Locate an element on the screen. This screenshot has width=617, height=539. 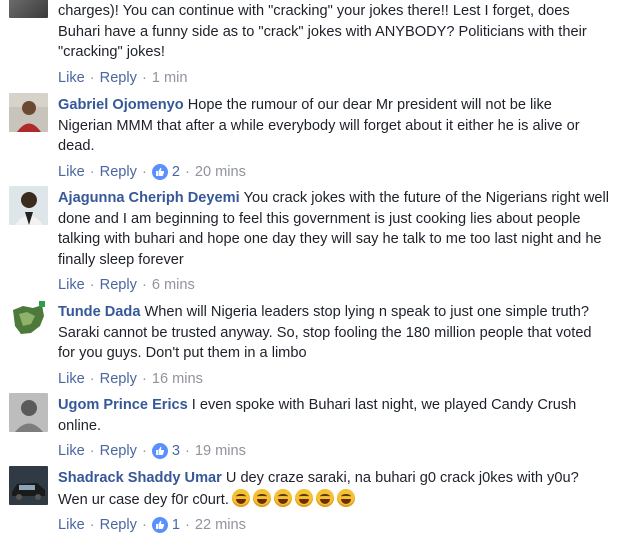
timestamp: 16 mins is located at coordinates (177, 379).